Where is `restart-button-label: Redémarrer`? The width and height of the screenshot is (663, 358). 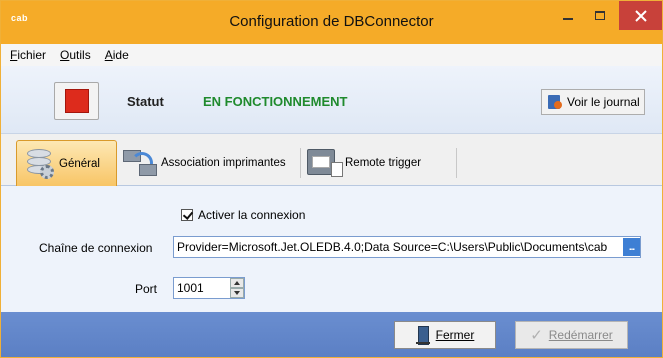
restart-button-label: Redémarrer is located at coordinates (580, 335).